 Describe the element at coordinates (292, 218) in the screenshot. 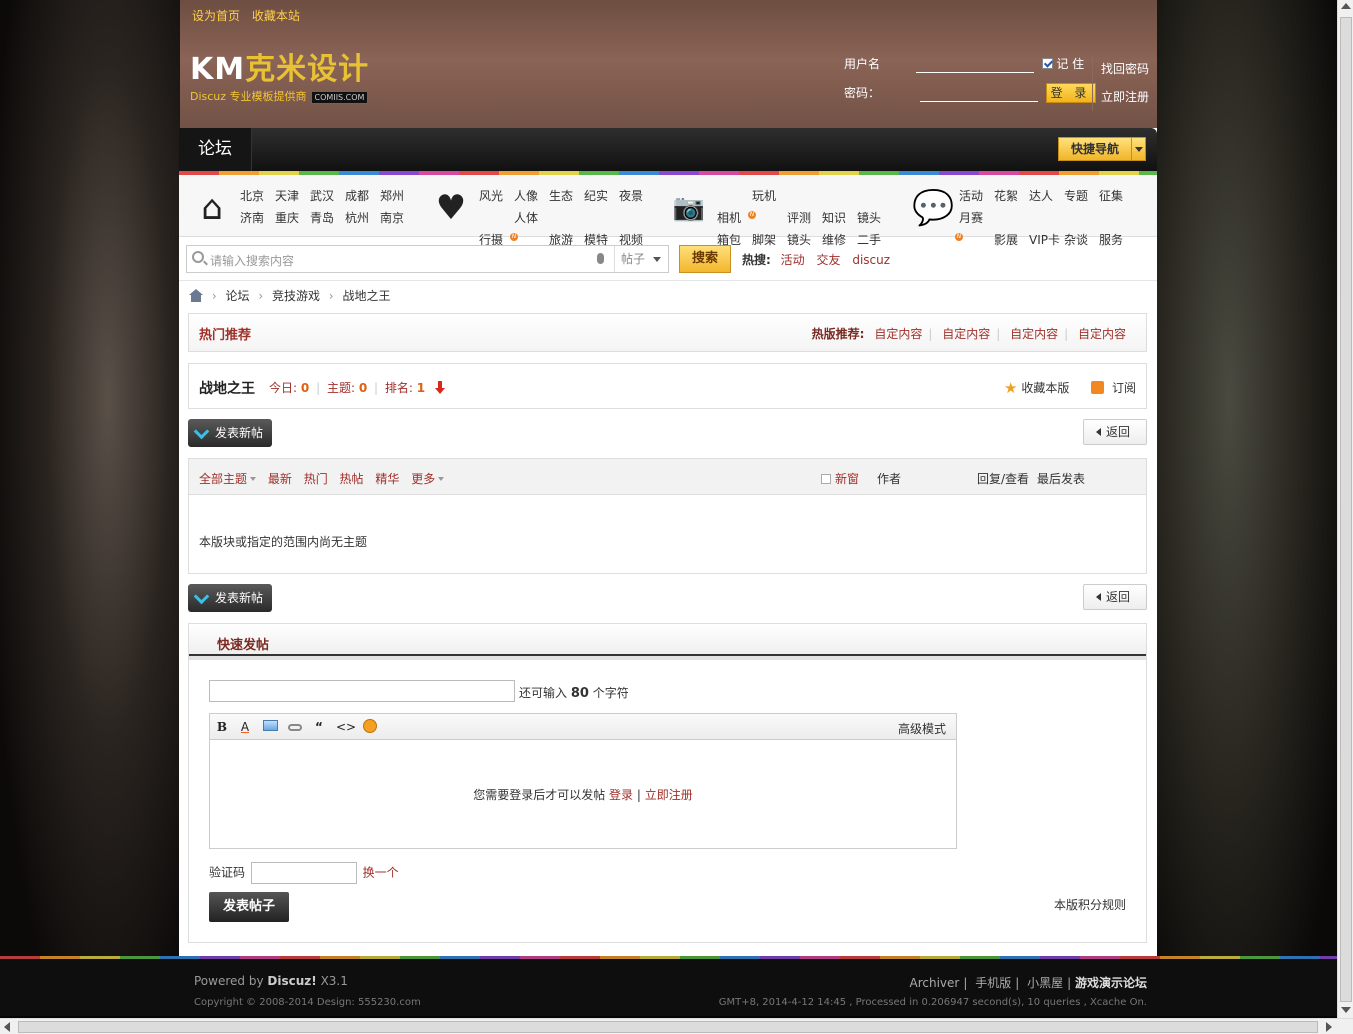

I see `cat-link: 重庆` at that location.